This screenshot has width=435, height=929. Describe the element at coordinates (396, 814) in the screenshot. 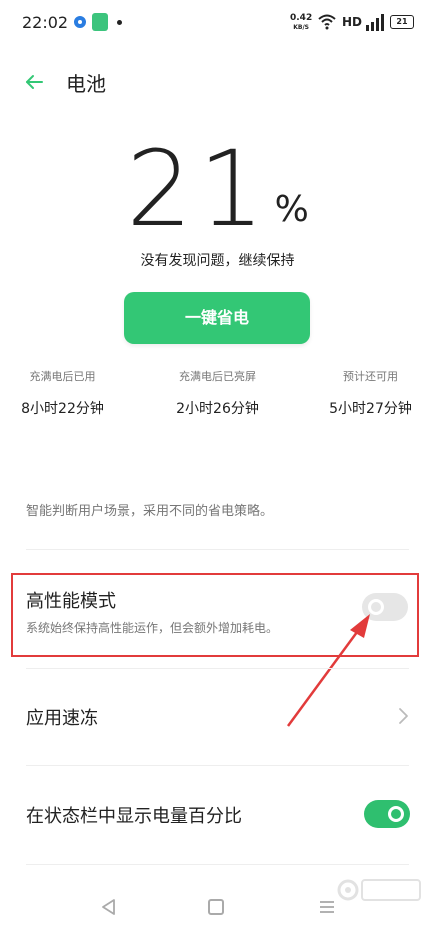

I see `toggle-knob` at that location.